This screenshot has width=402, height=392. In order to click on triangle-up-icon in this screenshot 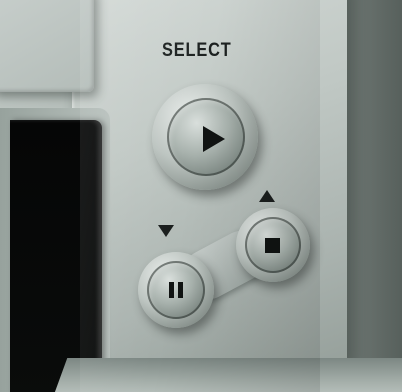, I will do `click(267, 196)`.